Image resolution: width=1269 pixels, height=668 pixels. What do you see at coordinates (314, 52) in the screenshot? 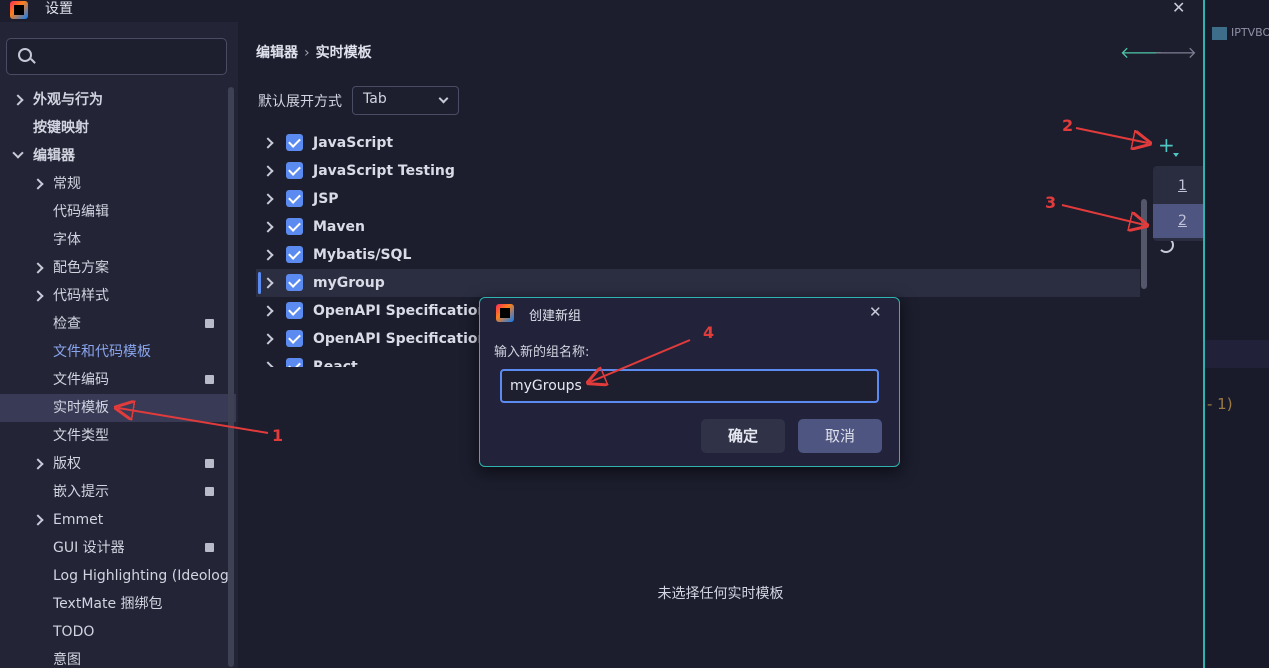
I see `breadcrumb: 编辑器 › 实时模板` at bounding box center [314, 52].